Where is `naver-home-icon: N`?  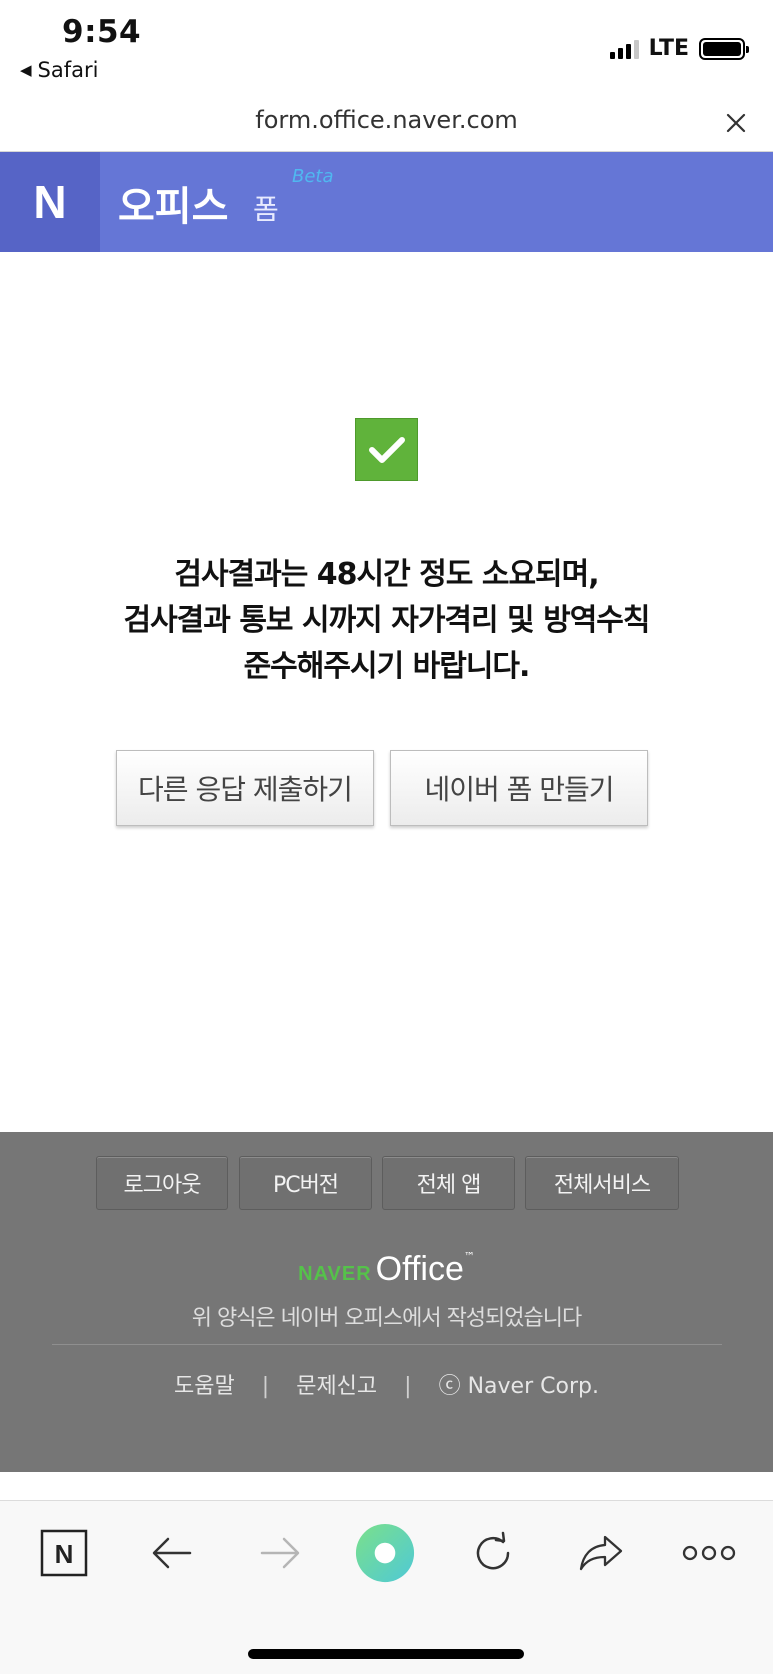
naver-home-icon: N is located at coordinates (64, 1553).